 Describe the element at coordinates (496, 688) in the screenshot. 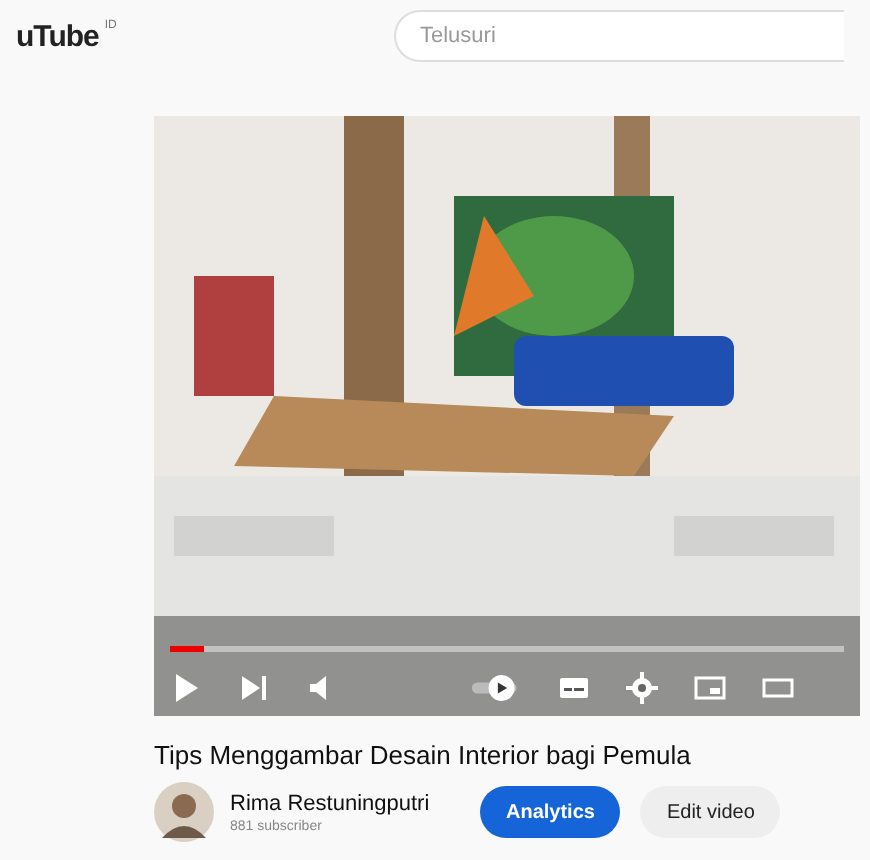

I see `toggle-icon` at that location.